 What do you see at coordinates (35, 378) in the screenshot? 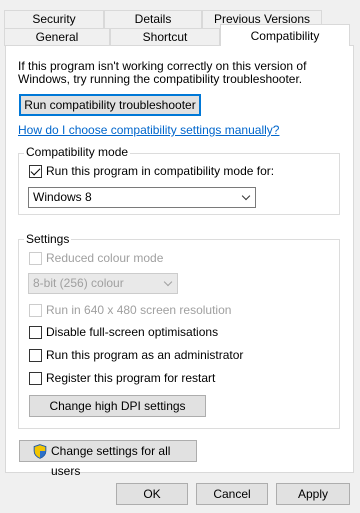
I see `register-restart-checkbox` at bounding box center [35, 378].